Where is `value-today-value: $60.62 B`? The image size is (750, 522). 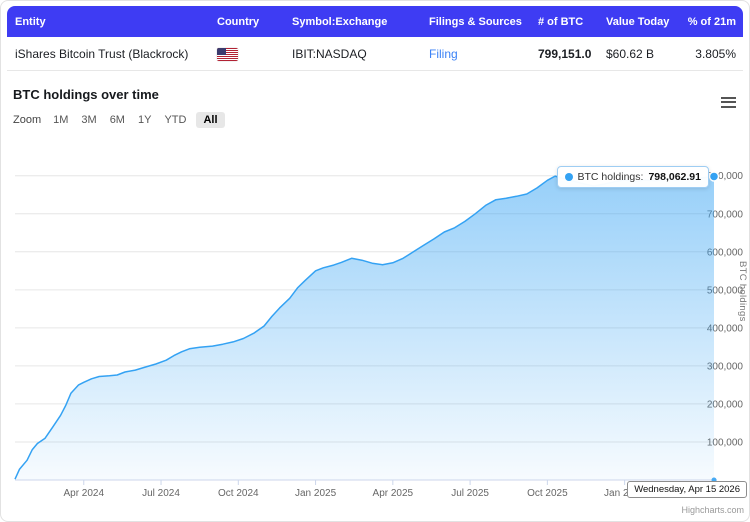 value-today-value: $60.62 B is located at coordinates (630, 53).